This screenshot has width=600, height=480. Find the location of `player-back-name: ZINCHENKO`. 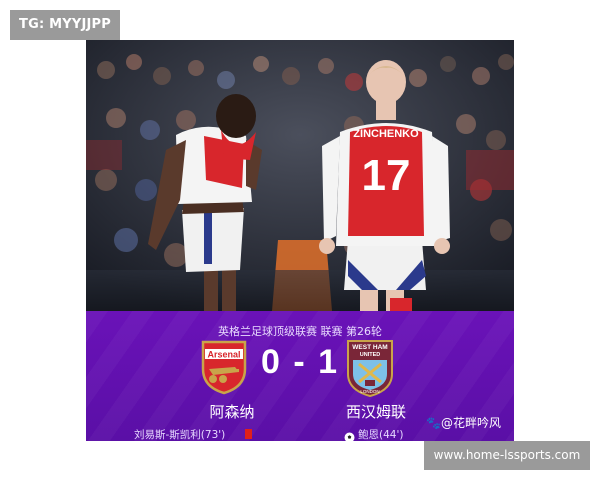

player-back-name: ZINCHENKO is located at coordinates (386, 134).